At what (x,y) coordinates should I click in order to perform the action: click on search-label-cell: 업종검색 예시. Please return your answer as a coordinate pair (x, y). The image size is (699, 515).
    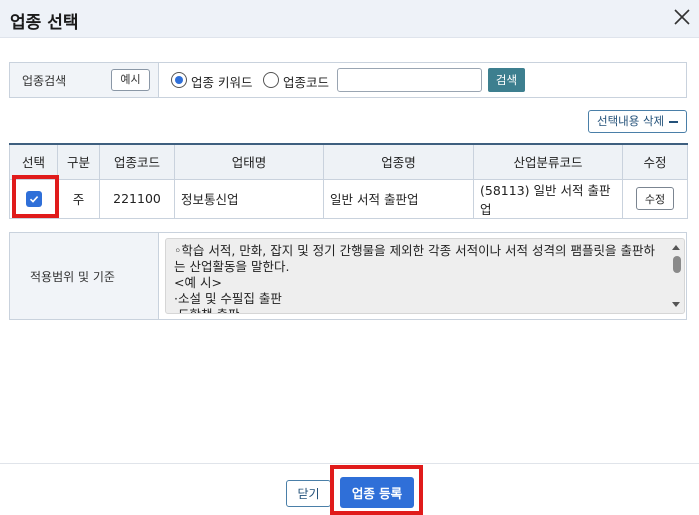
    Looking at the image, I should click on (84, 80).